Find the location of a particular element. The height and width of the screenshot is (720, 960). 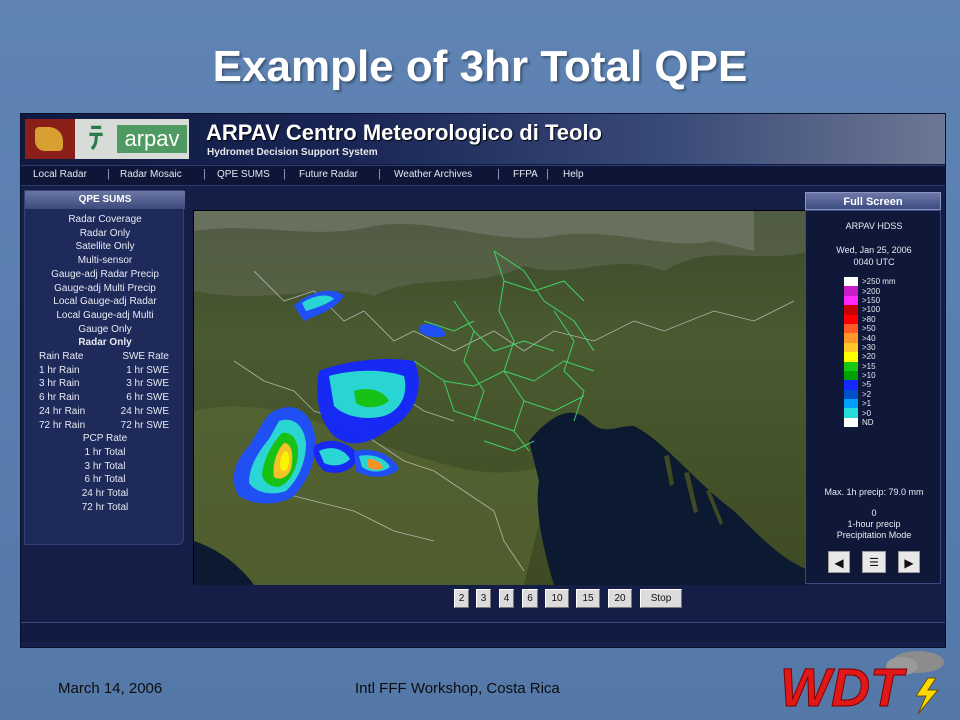

previous-frame-button: ◀ is located at coordinates (839, 562).